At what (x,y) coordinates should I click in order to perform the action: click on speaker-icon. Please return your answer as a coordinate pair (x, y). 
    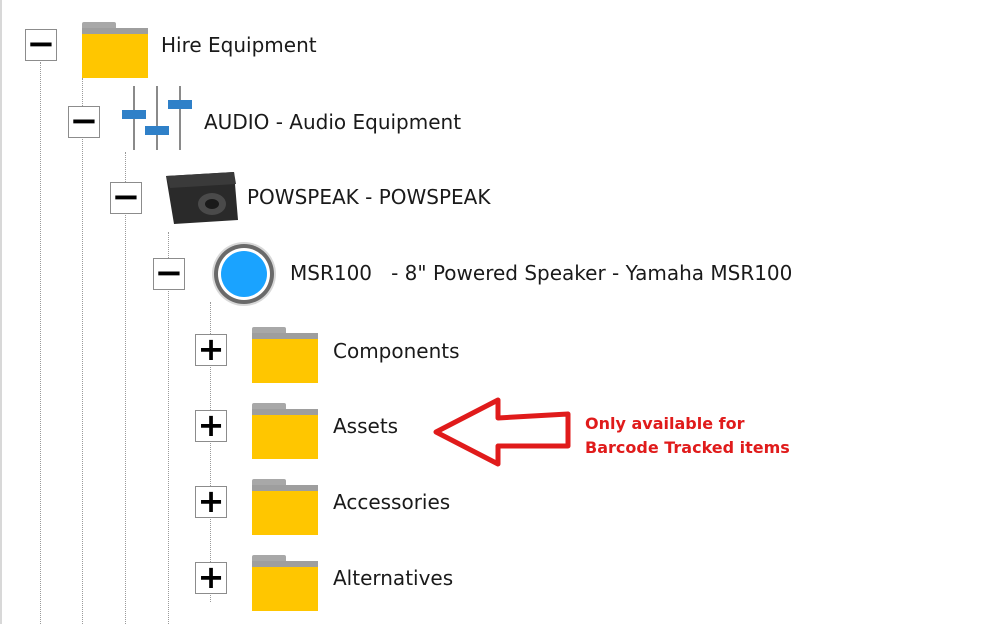
    Looking at the image, I should click on (202, 198).